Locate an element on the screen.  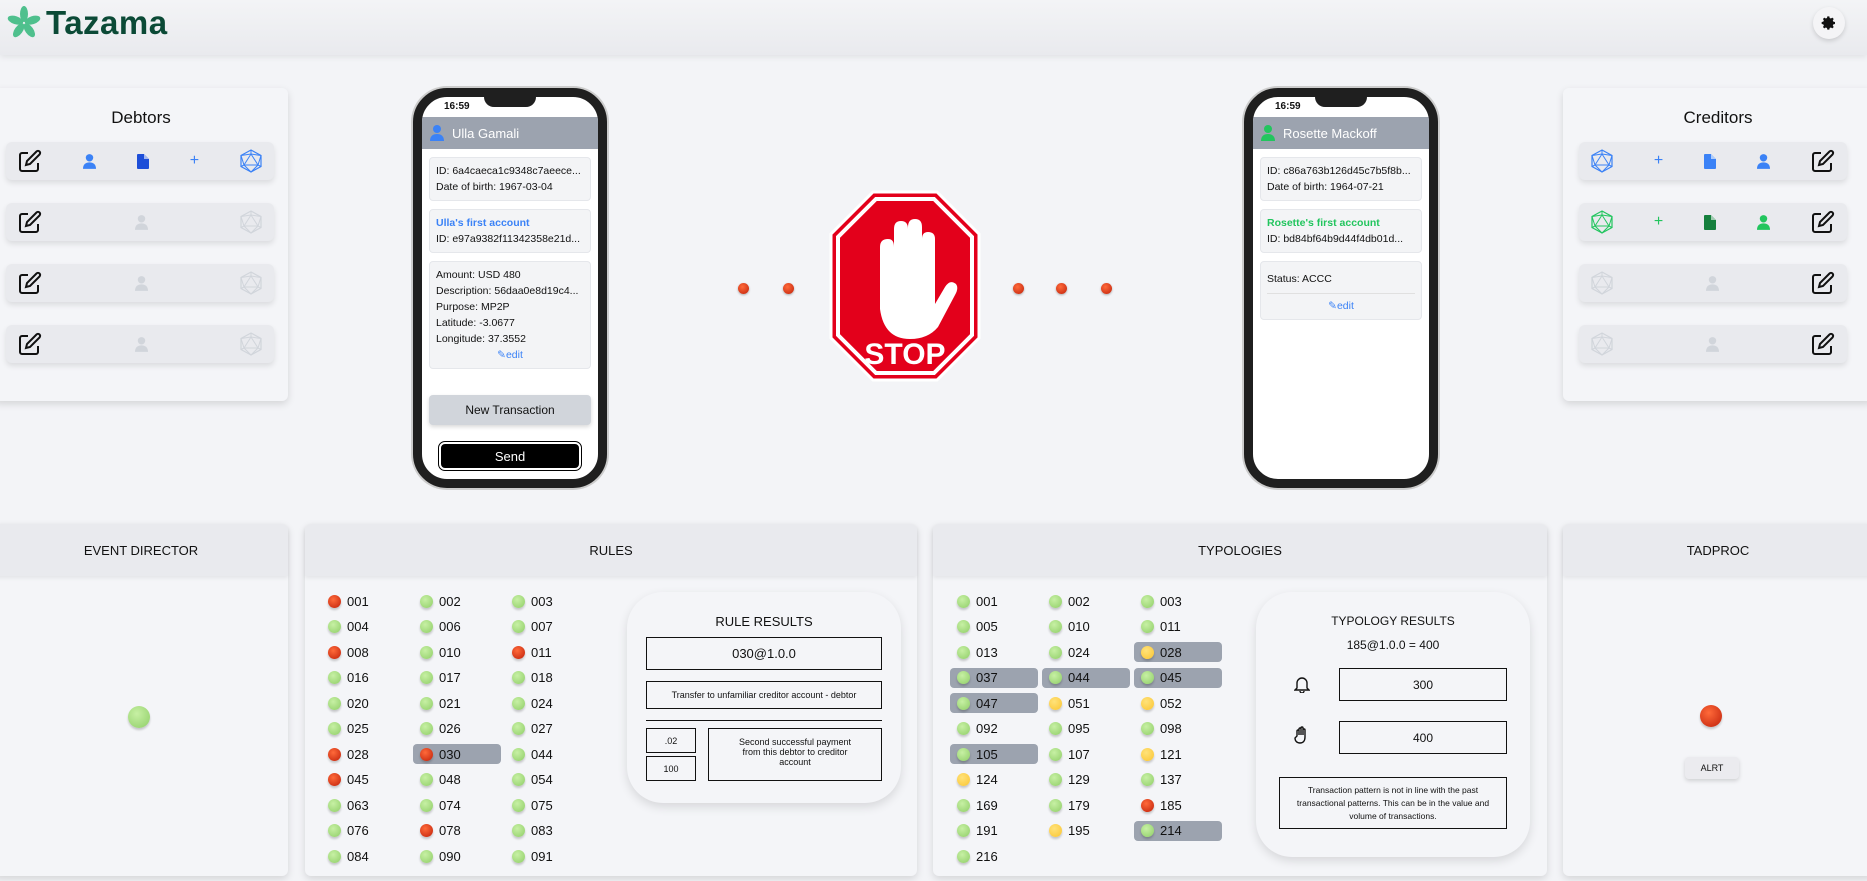
status-item: 083 is located at coordinates (549, 831).